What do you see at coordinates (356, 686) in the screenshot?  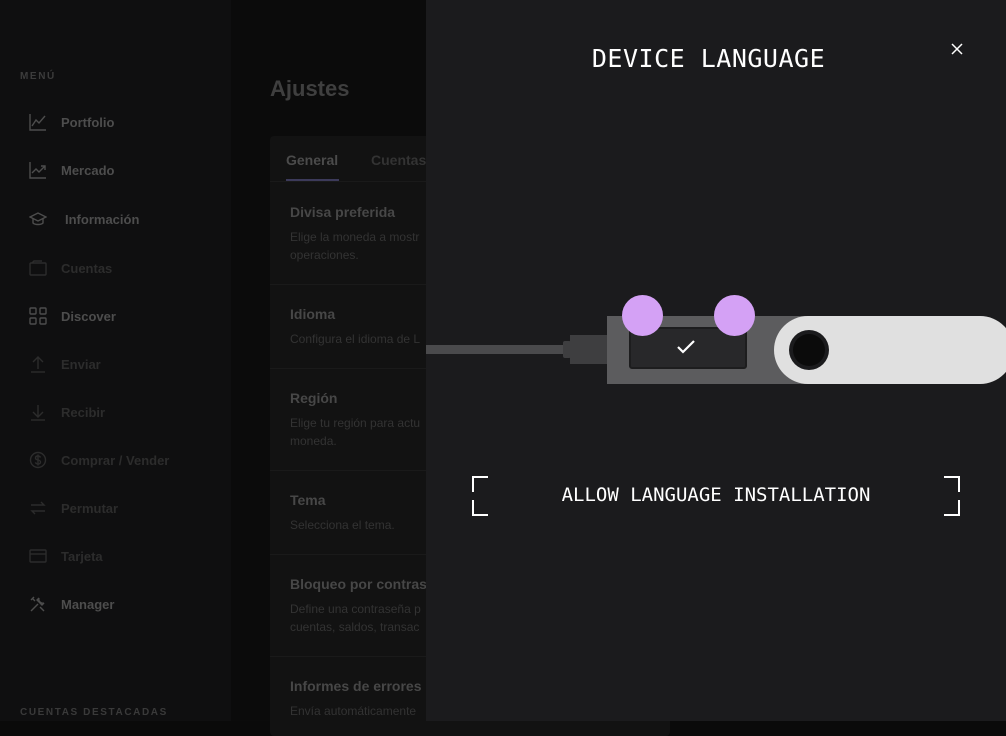 I see `setting-title: Informes de errores` at bounding box center [356, 686].